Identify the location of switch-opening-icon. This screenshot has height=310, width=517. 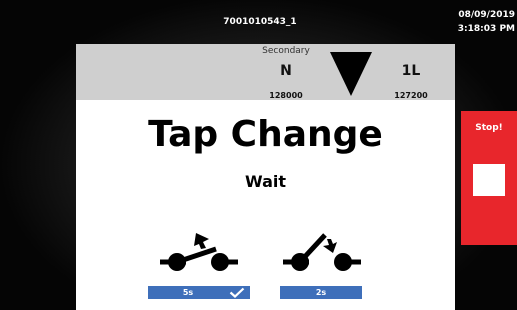
(199, 252).